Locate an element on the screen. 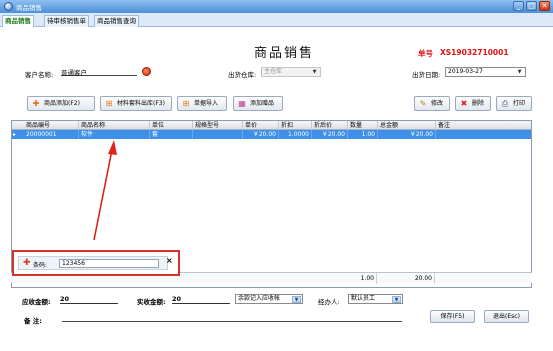  barcode-close-icon: × is located at coordinates (169, 261).